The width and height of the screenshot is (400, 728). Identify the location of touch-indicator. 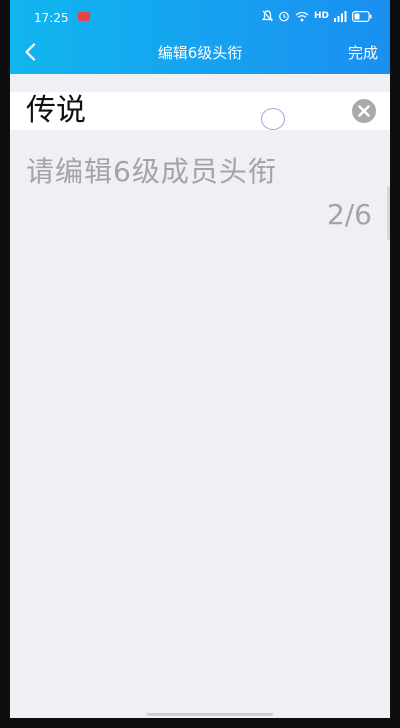
(273, 119).